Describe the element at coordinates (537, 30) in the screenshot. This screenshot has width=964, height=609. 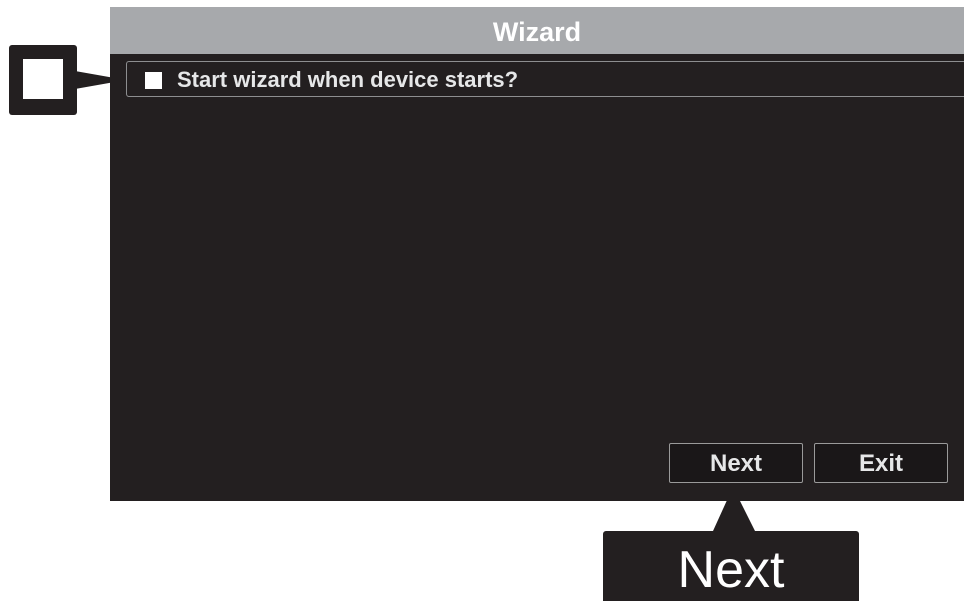
I see `dialog-title: Wizard` at that location.